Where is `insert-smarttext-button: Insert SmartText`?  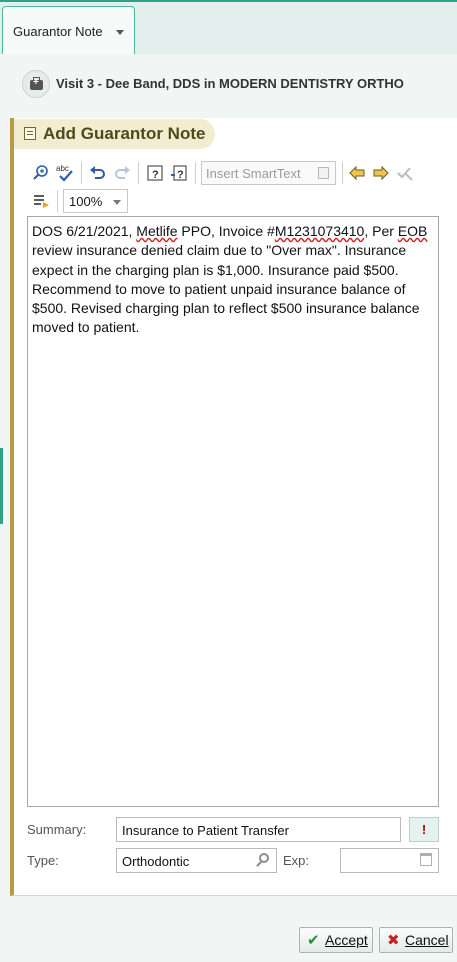
insert-smarttext-button: Insert SmartText is located at coordinates (268, 173).